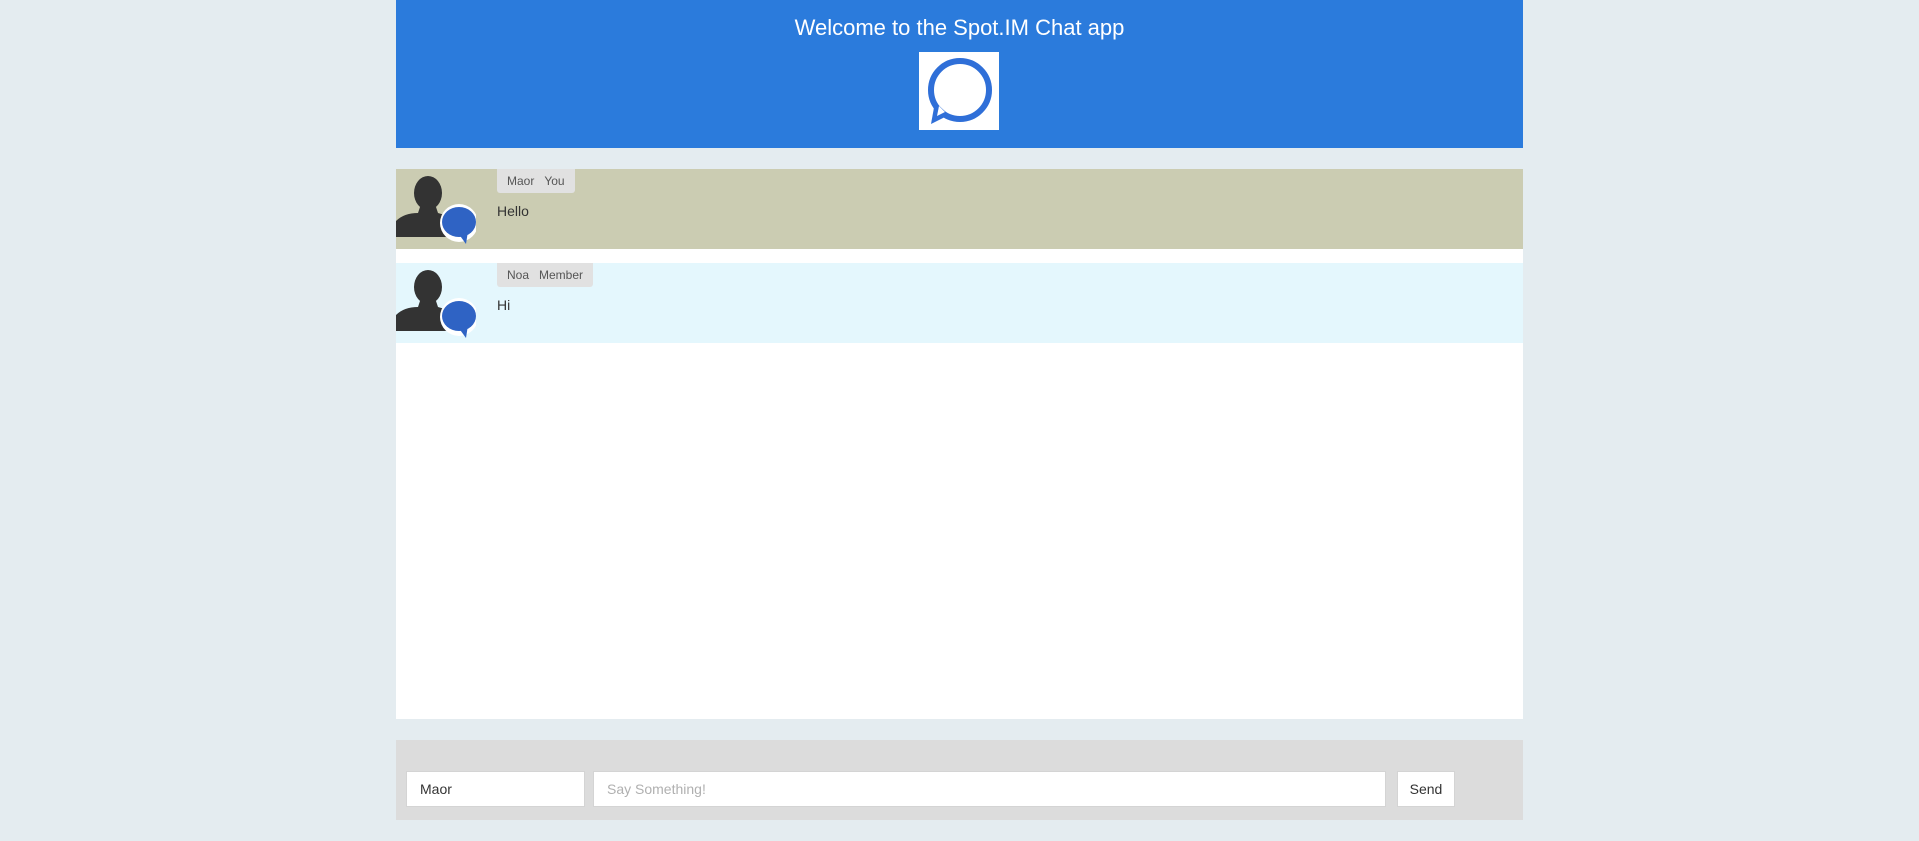  I want to click on message-composer: Send, so click(959, 780).